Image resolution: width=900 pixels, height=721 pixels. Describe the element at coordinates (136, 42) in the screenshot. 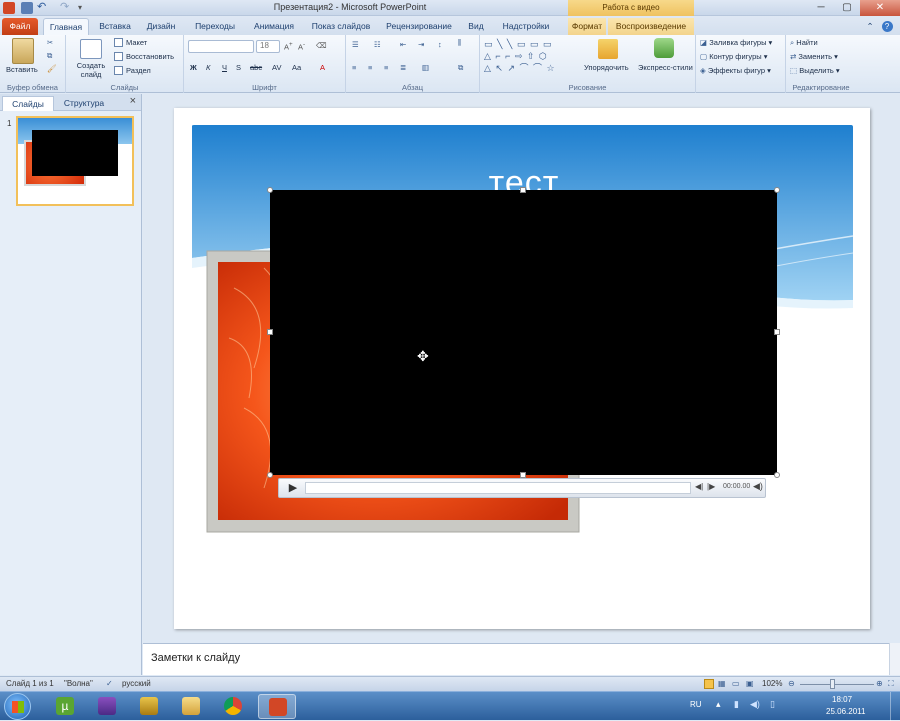

I see `layout-button: Макет` at that location.